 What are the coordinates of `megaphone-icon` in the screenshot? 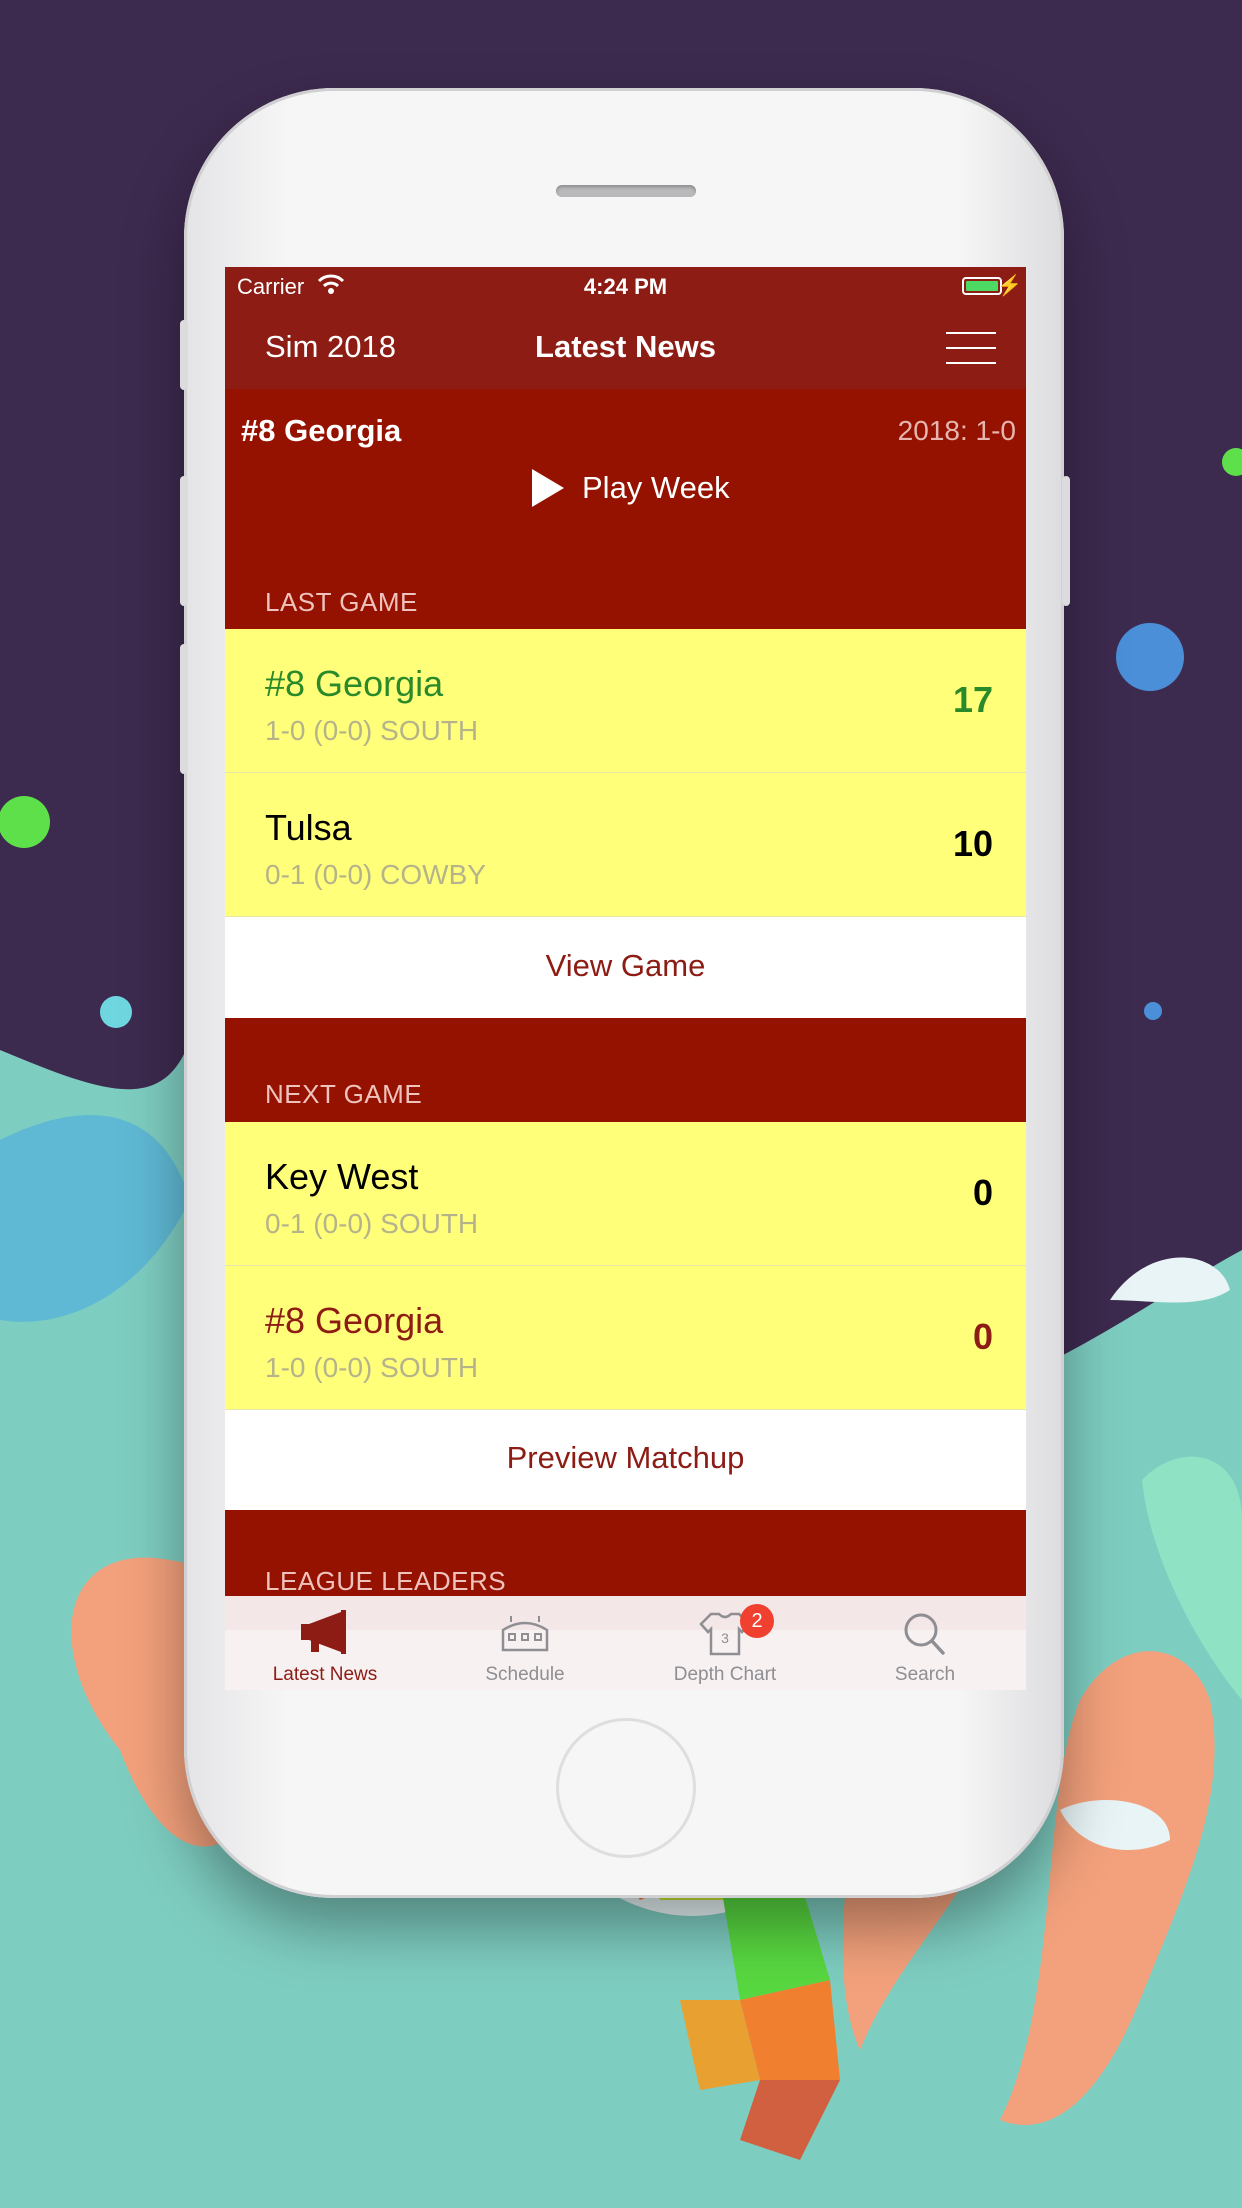 It's located at (323, 1632).